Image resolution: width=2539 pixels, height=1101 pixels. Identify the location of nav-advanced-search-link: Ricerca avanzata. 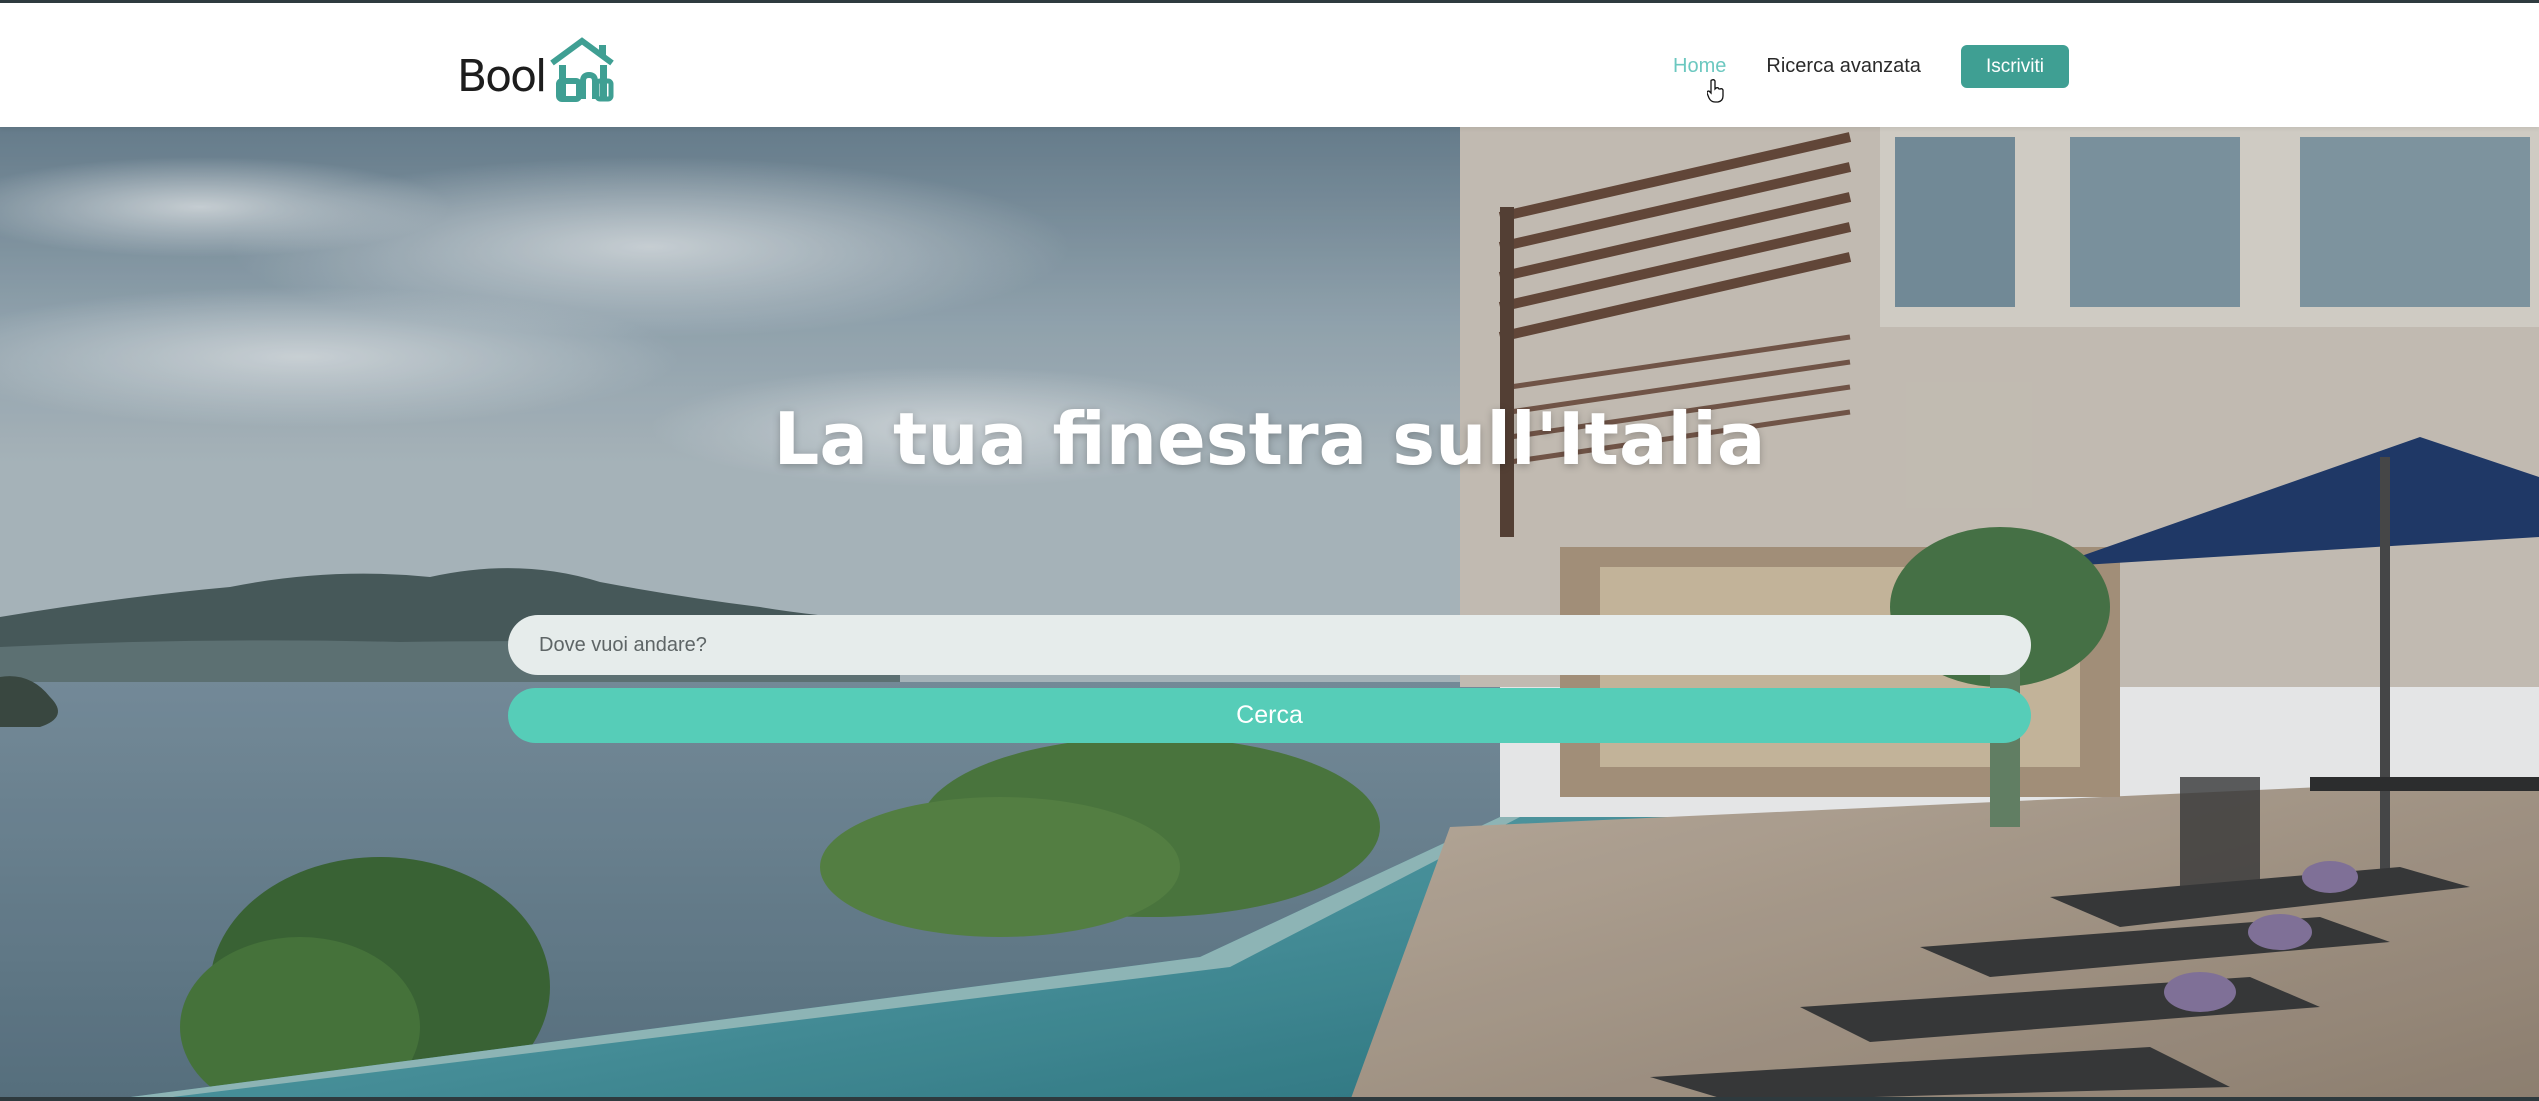
(1843, 66).